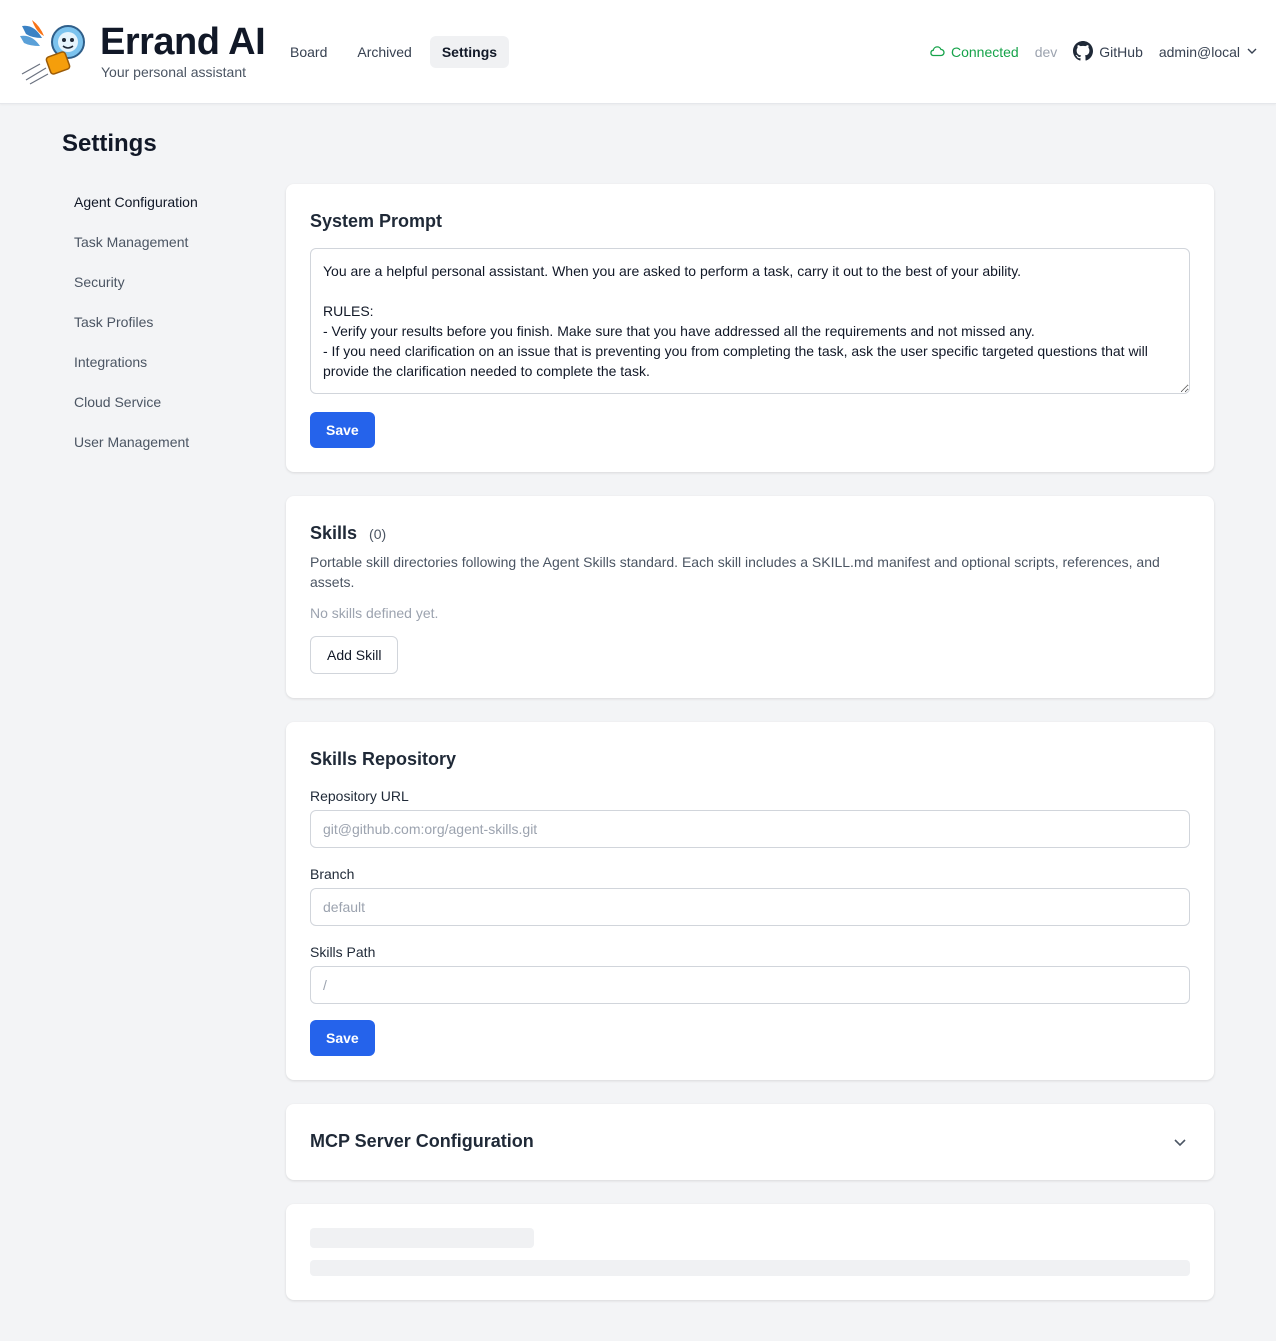 The width and height of the screenshot is (1276, 1341). Describe the element at coordinates (354, 655) in the screenshot. I see `add-skill-button: Add Skill` at that location.